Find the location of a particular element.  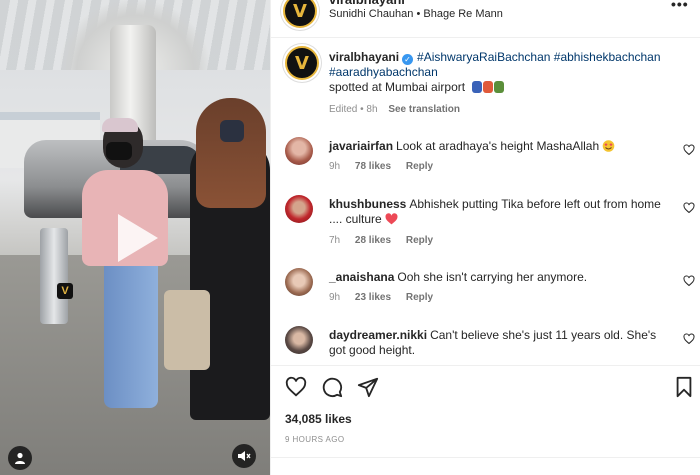

author-avatar: V is located at coordinates (300, 14).